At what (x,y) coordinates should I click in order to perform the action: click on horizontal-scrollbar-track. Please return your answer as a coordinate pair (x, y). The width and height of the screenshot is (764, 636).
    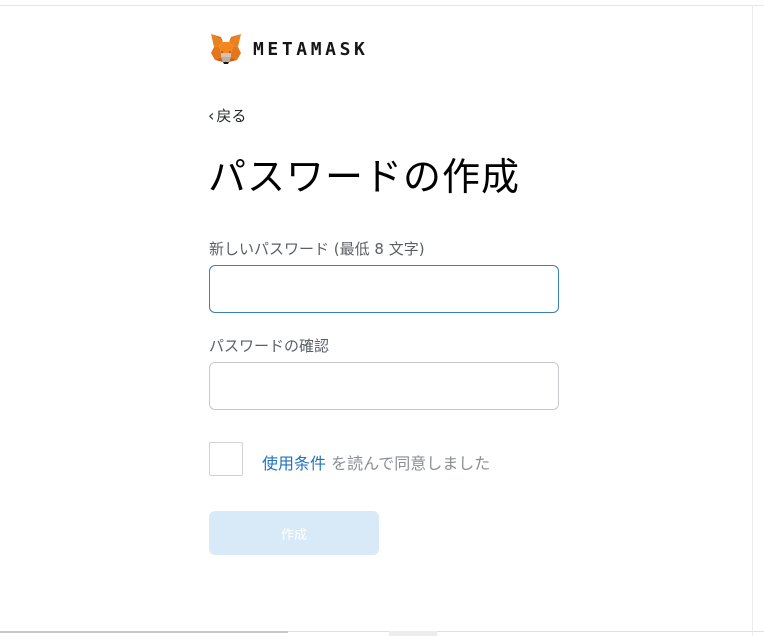
    Looking at the image, I should click on (144, 632).